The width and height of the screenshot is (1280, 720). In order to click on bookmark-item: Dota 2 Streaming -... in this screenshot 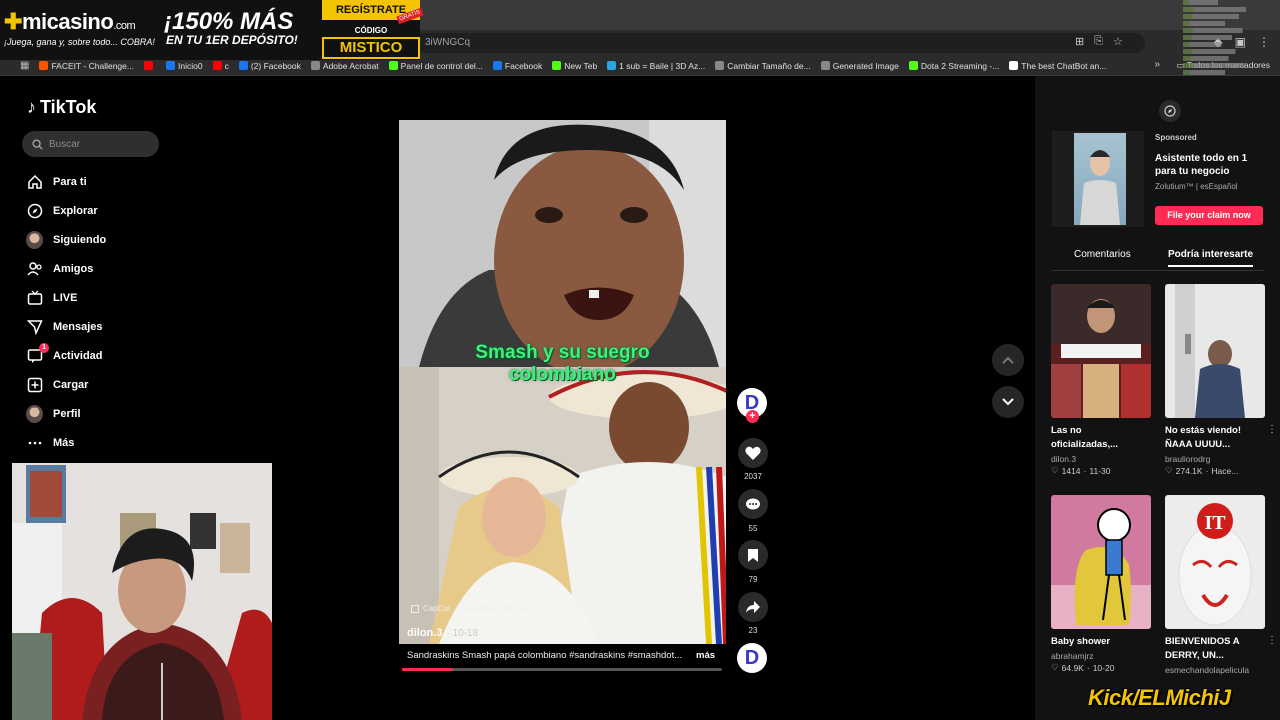, I will do `click(953, 66)`.